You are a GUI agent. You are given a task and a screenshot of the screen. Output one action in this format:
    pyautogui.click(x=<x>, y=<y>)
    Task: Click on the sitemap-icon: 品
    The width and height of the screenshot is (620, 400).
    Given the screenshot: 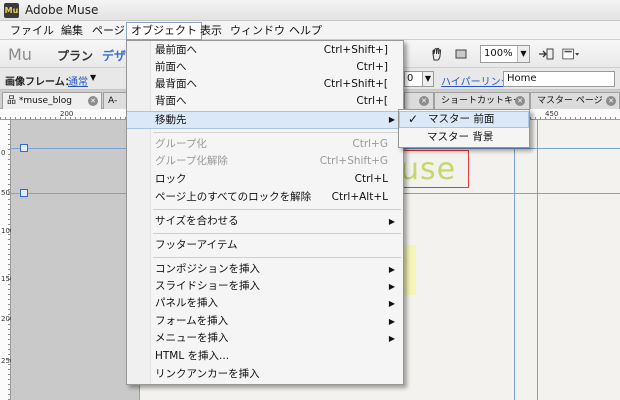 What is the action you would take?
    pyautogui.click(x=12, y=101)
    